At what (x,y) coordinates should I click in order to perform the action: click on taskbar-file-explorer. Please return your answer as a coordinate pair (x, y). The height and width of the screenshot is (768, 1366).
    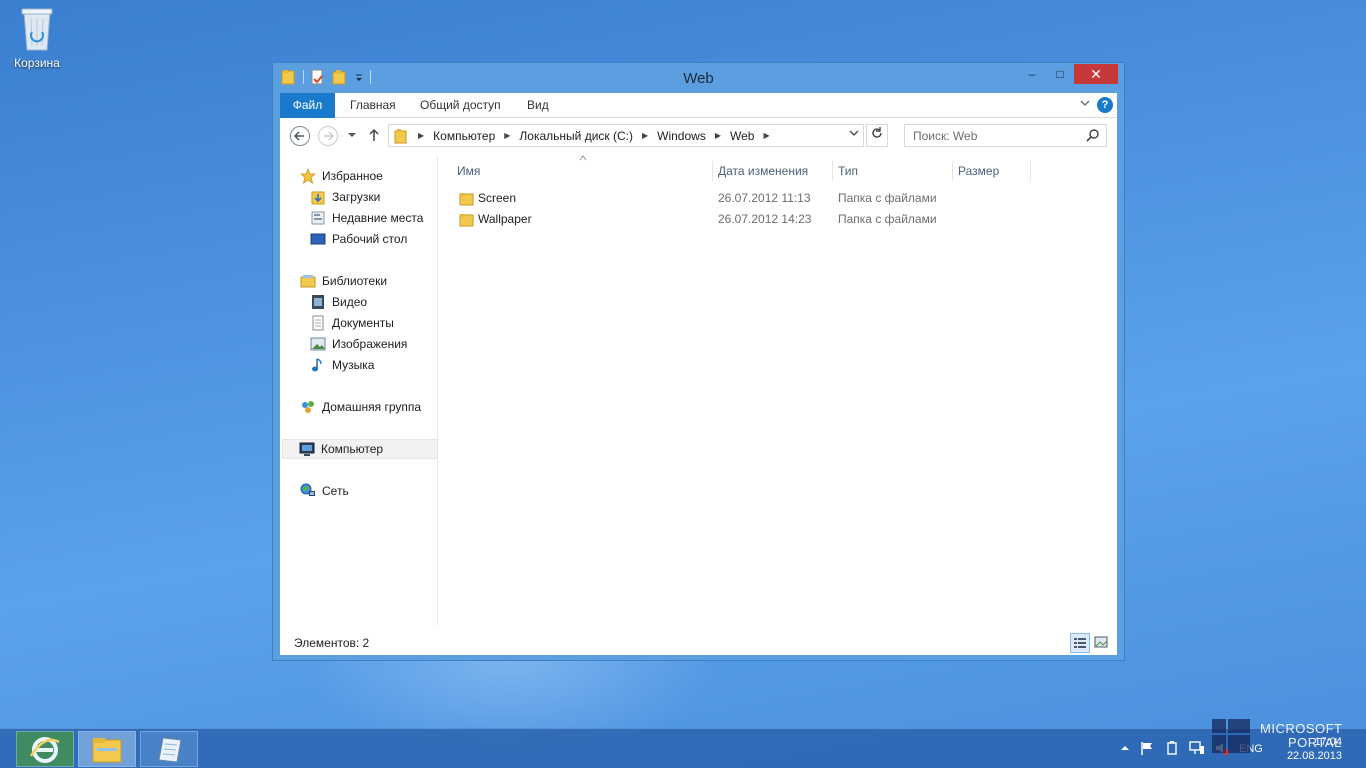
    Looking at the image, I should click on (107, 749).